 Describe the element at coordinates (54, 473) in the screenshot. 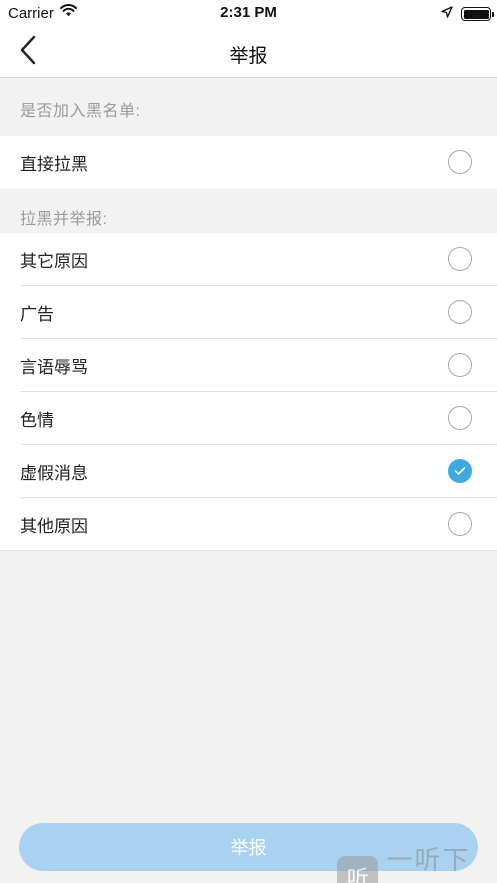

I see `option-label: 虚假消息` at that location.